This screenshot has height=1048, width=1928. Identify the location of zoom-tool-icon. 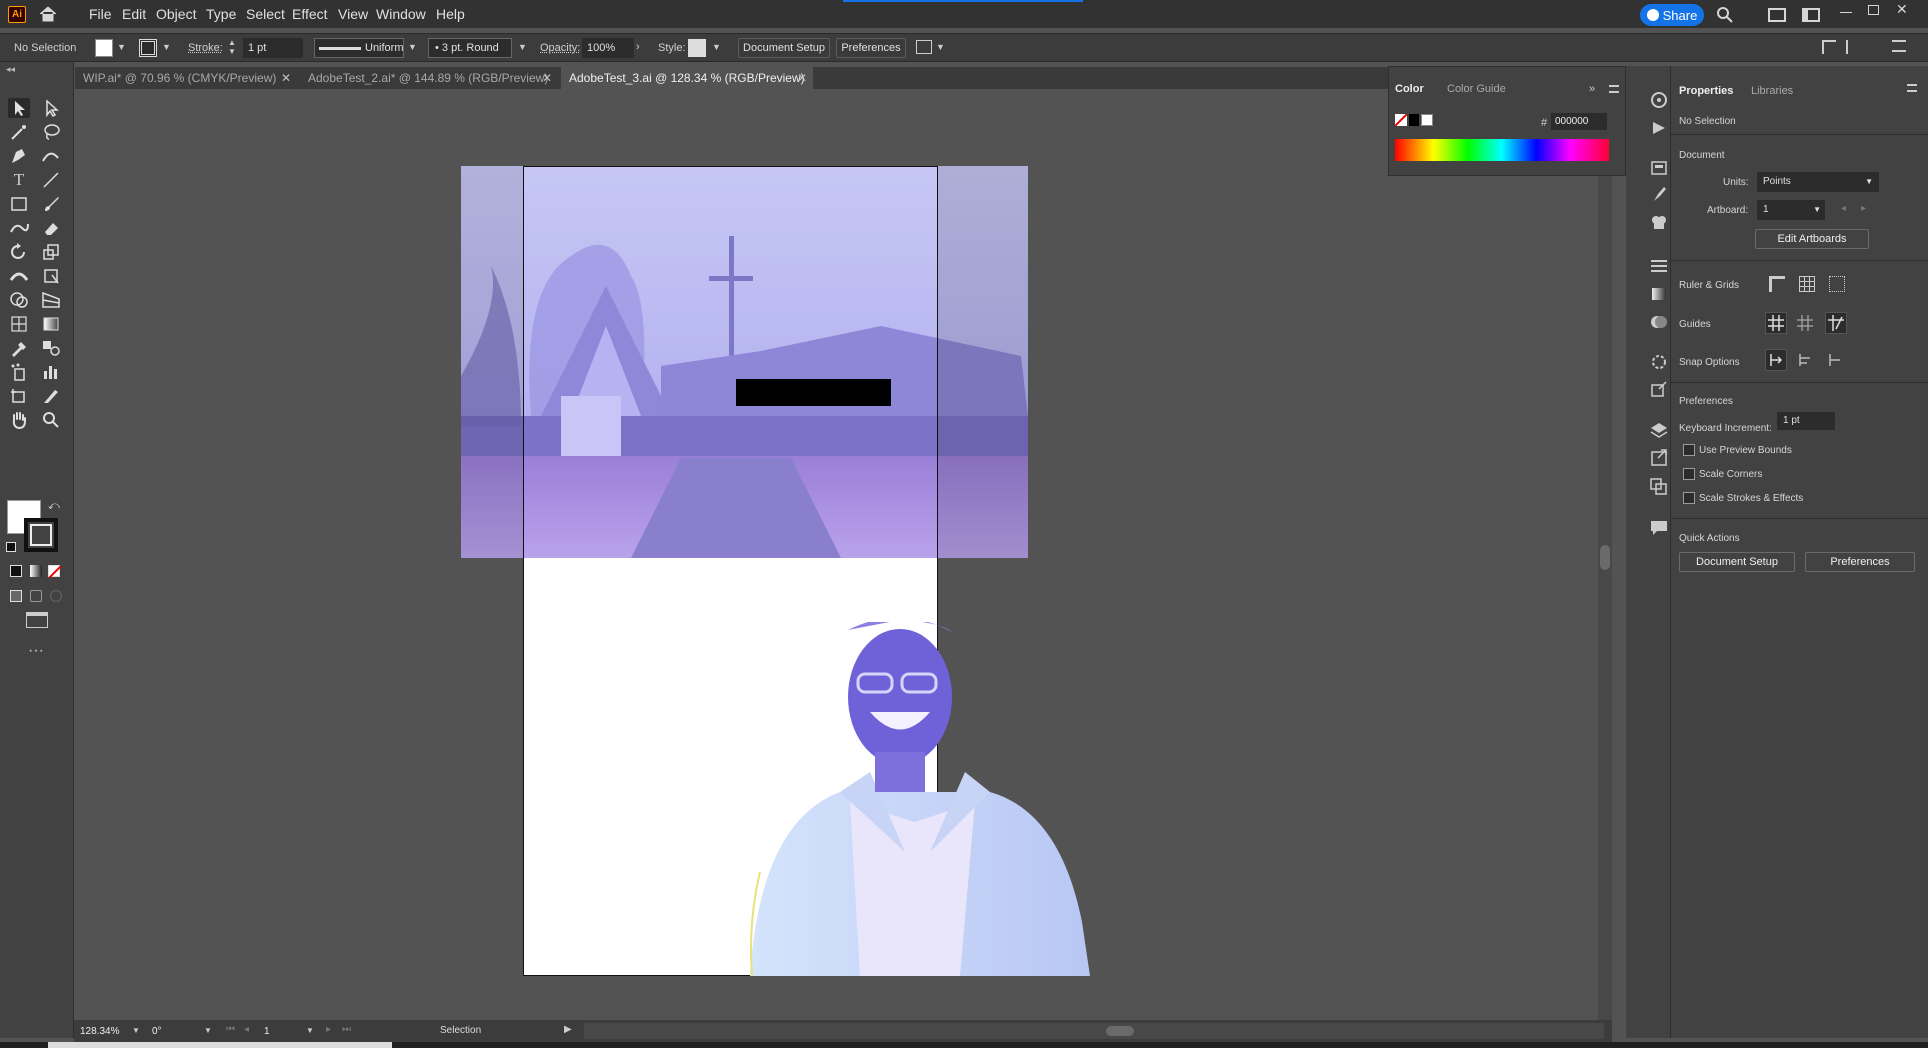
(51, 420).